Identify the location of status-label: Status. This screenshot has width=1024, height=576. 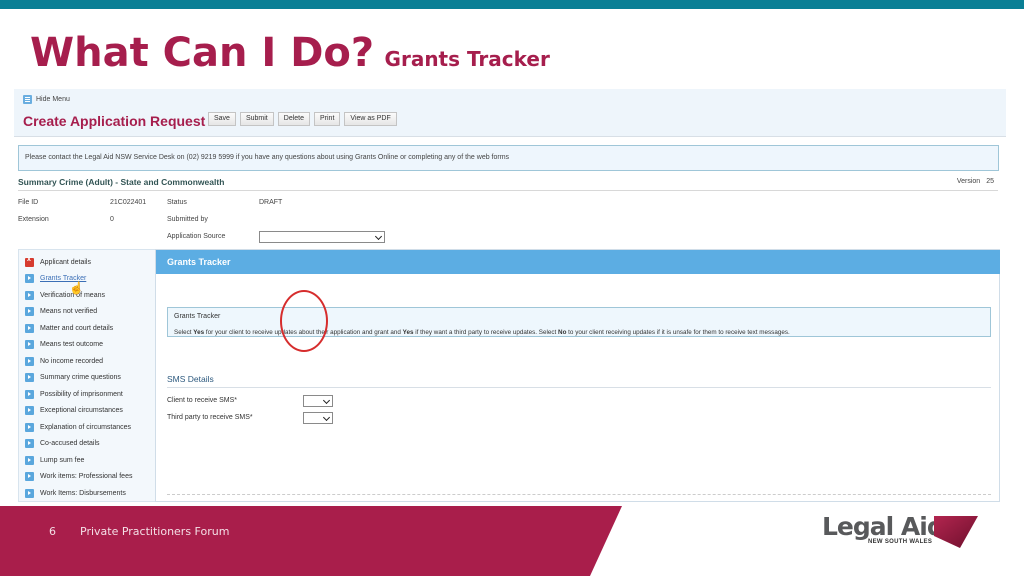
(177, 202).